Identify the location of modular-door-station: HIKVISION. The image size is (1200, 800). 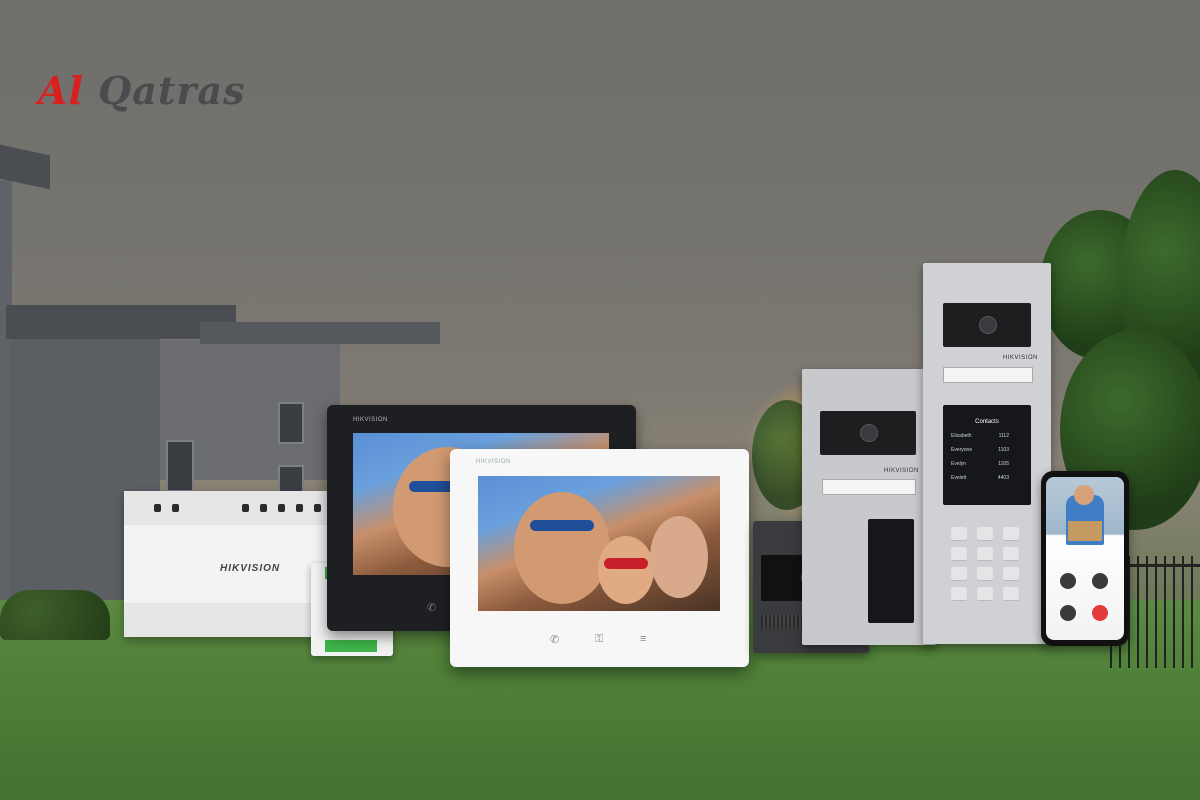
(869, 507).